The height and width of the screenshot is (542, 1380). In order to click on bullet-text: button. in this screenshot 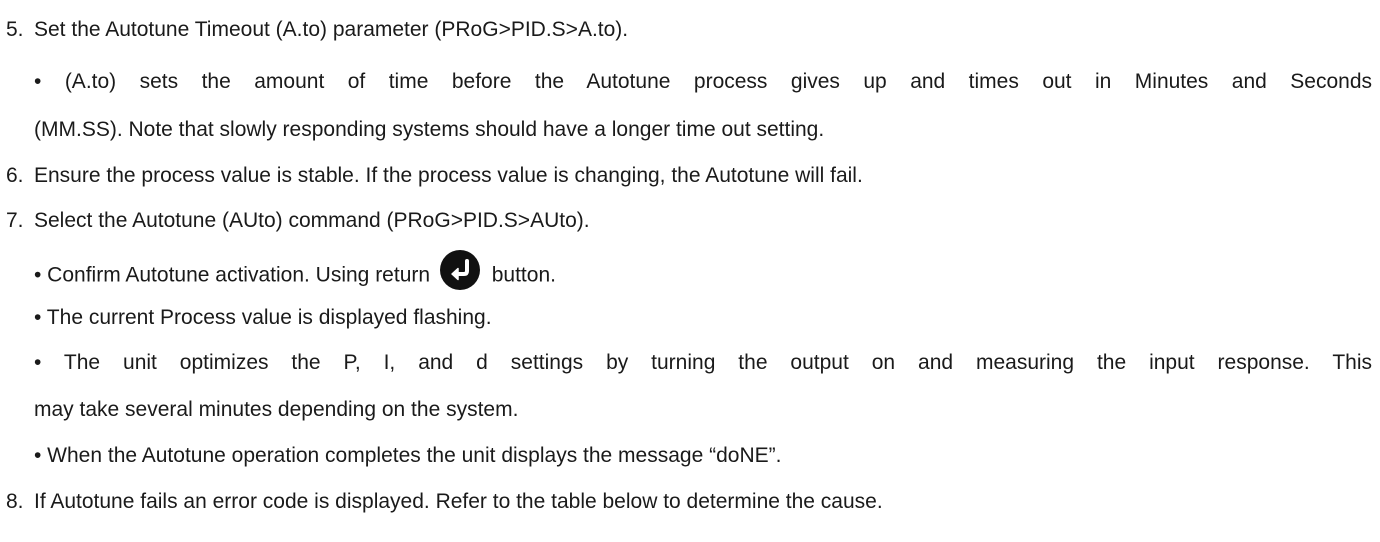, I will do `click(523, 275)`.